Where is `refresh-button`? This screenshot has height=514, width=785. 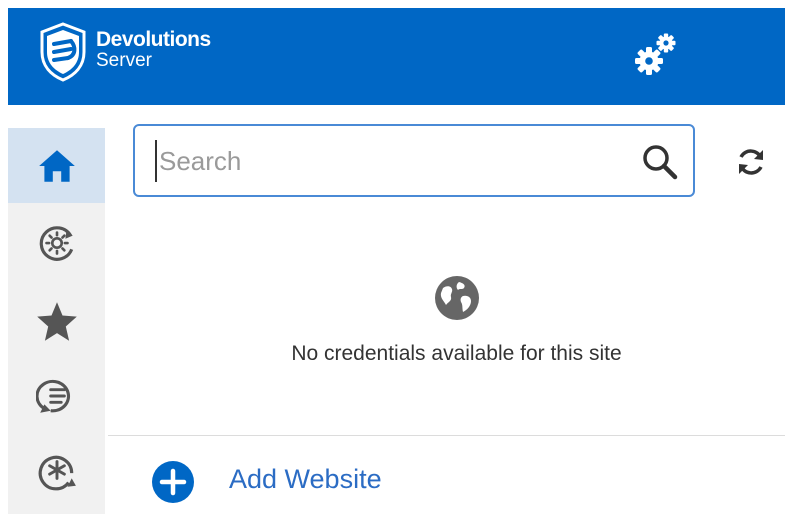 refresh-button is located at coordinates (751, 162).